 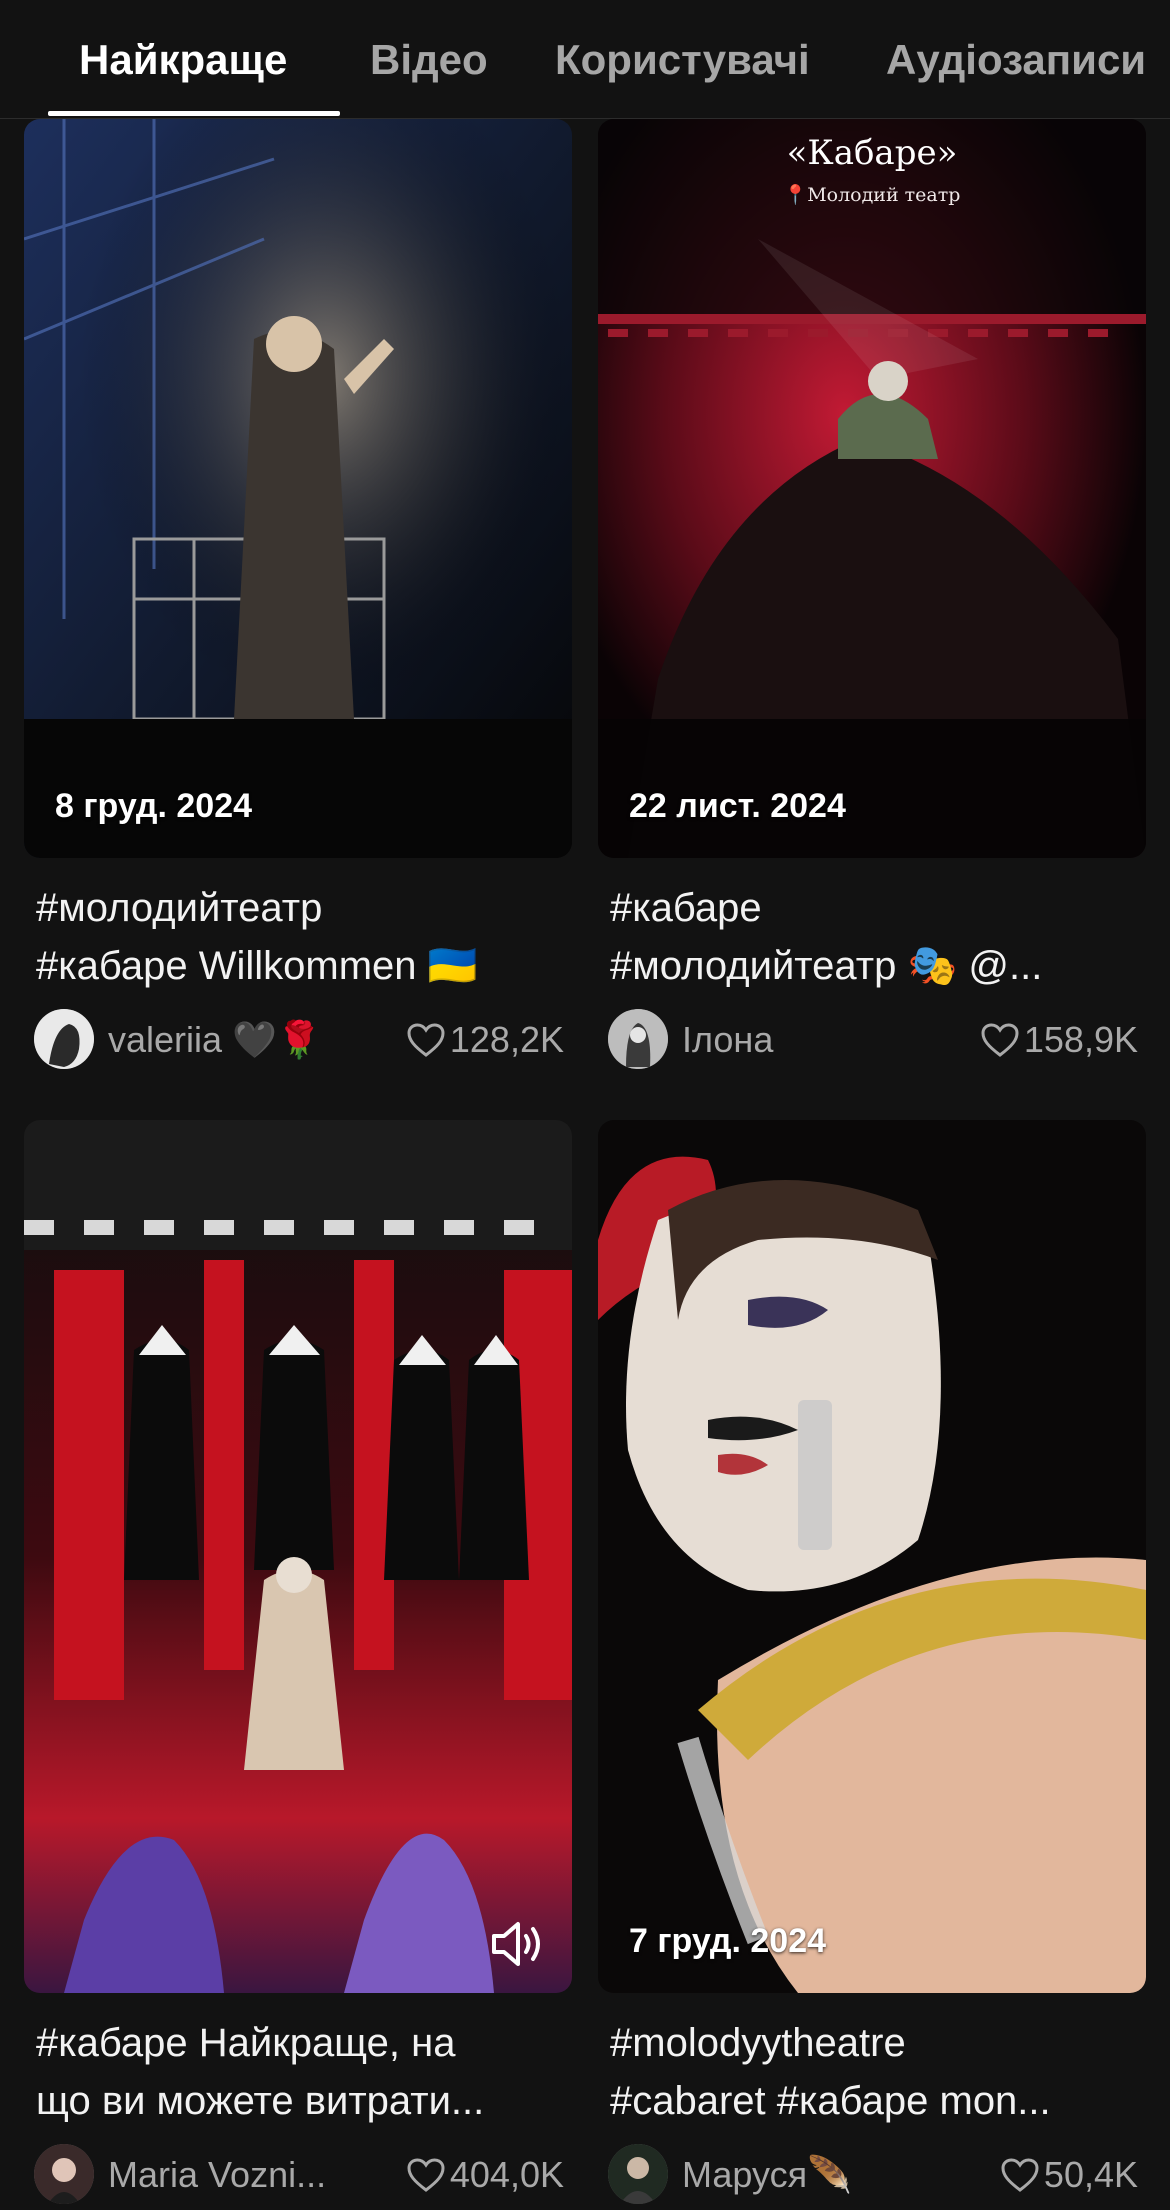 What do you see at coordinates (727, 1040) in the screenshot?
I see `username: Ілона` at bounding box center [727, 1040].